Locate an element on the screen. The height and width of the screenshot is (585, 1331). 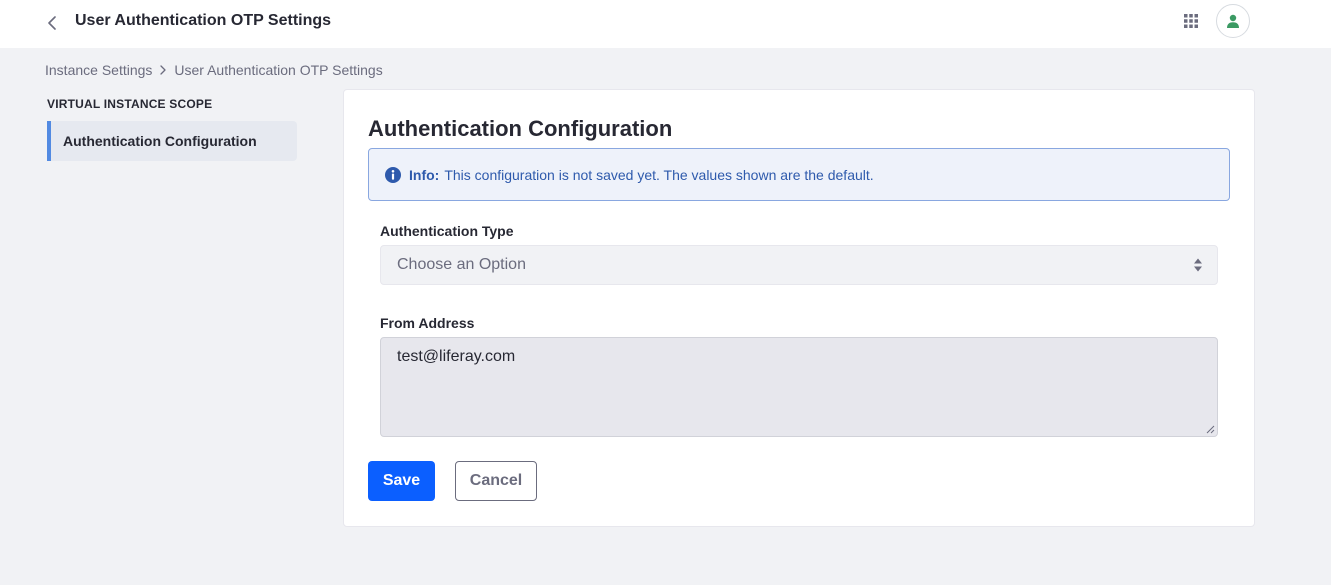
card-title: Authentication Configuration is located at coordinates (520, 128).